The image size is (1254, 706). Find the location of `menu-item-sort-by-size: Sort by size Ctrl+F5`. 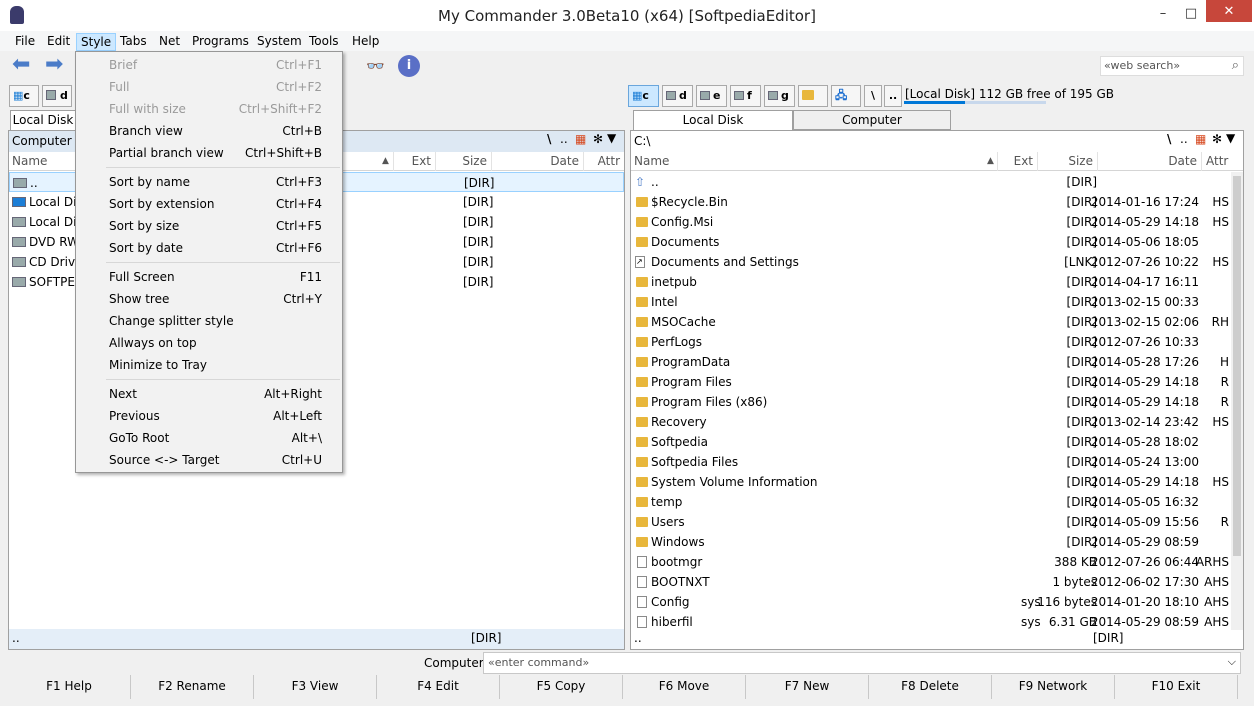

menu-item-sort-by-size: Sort by size Ctrl+F5 is located at coordinates (209, 226).